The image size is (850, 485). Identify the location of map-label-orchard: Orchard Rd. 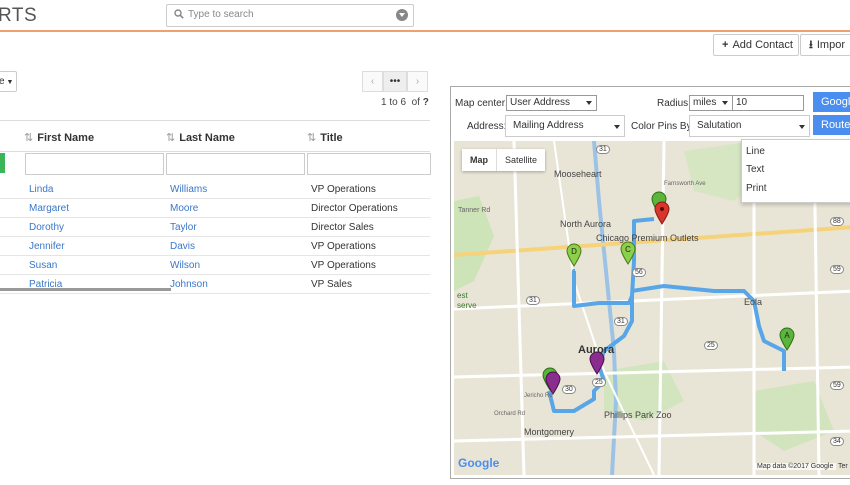
(510, 414).